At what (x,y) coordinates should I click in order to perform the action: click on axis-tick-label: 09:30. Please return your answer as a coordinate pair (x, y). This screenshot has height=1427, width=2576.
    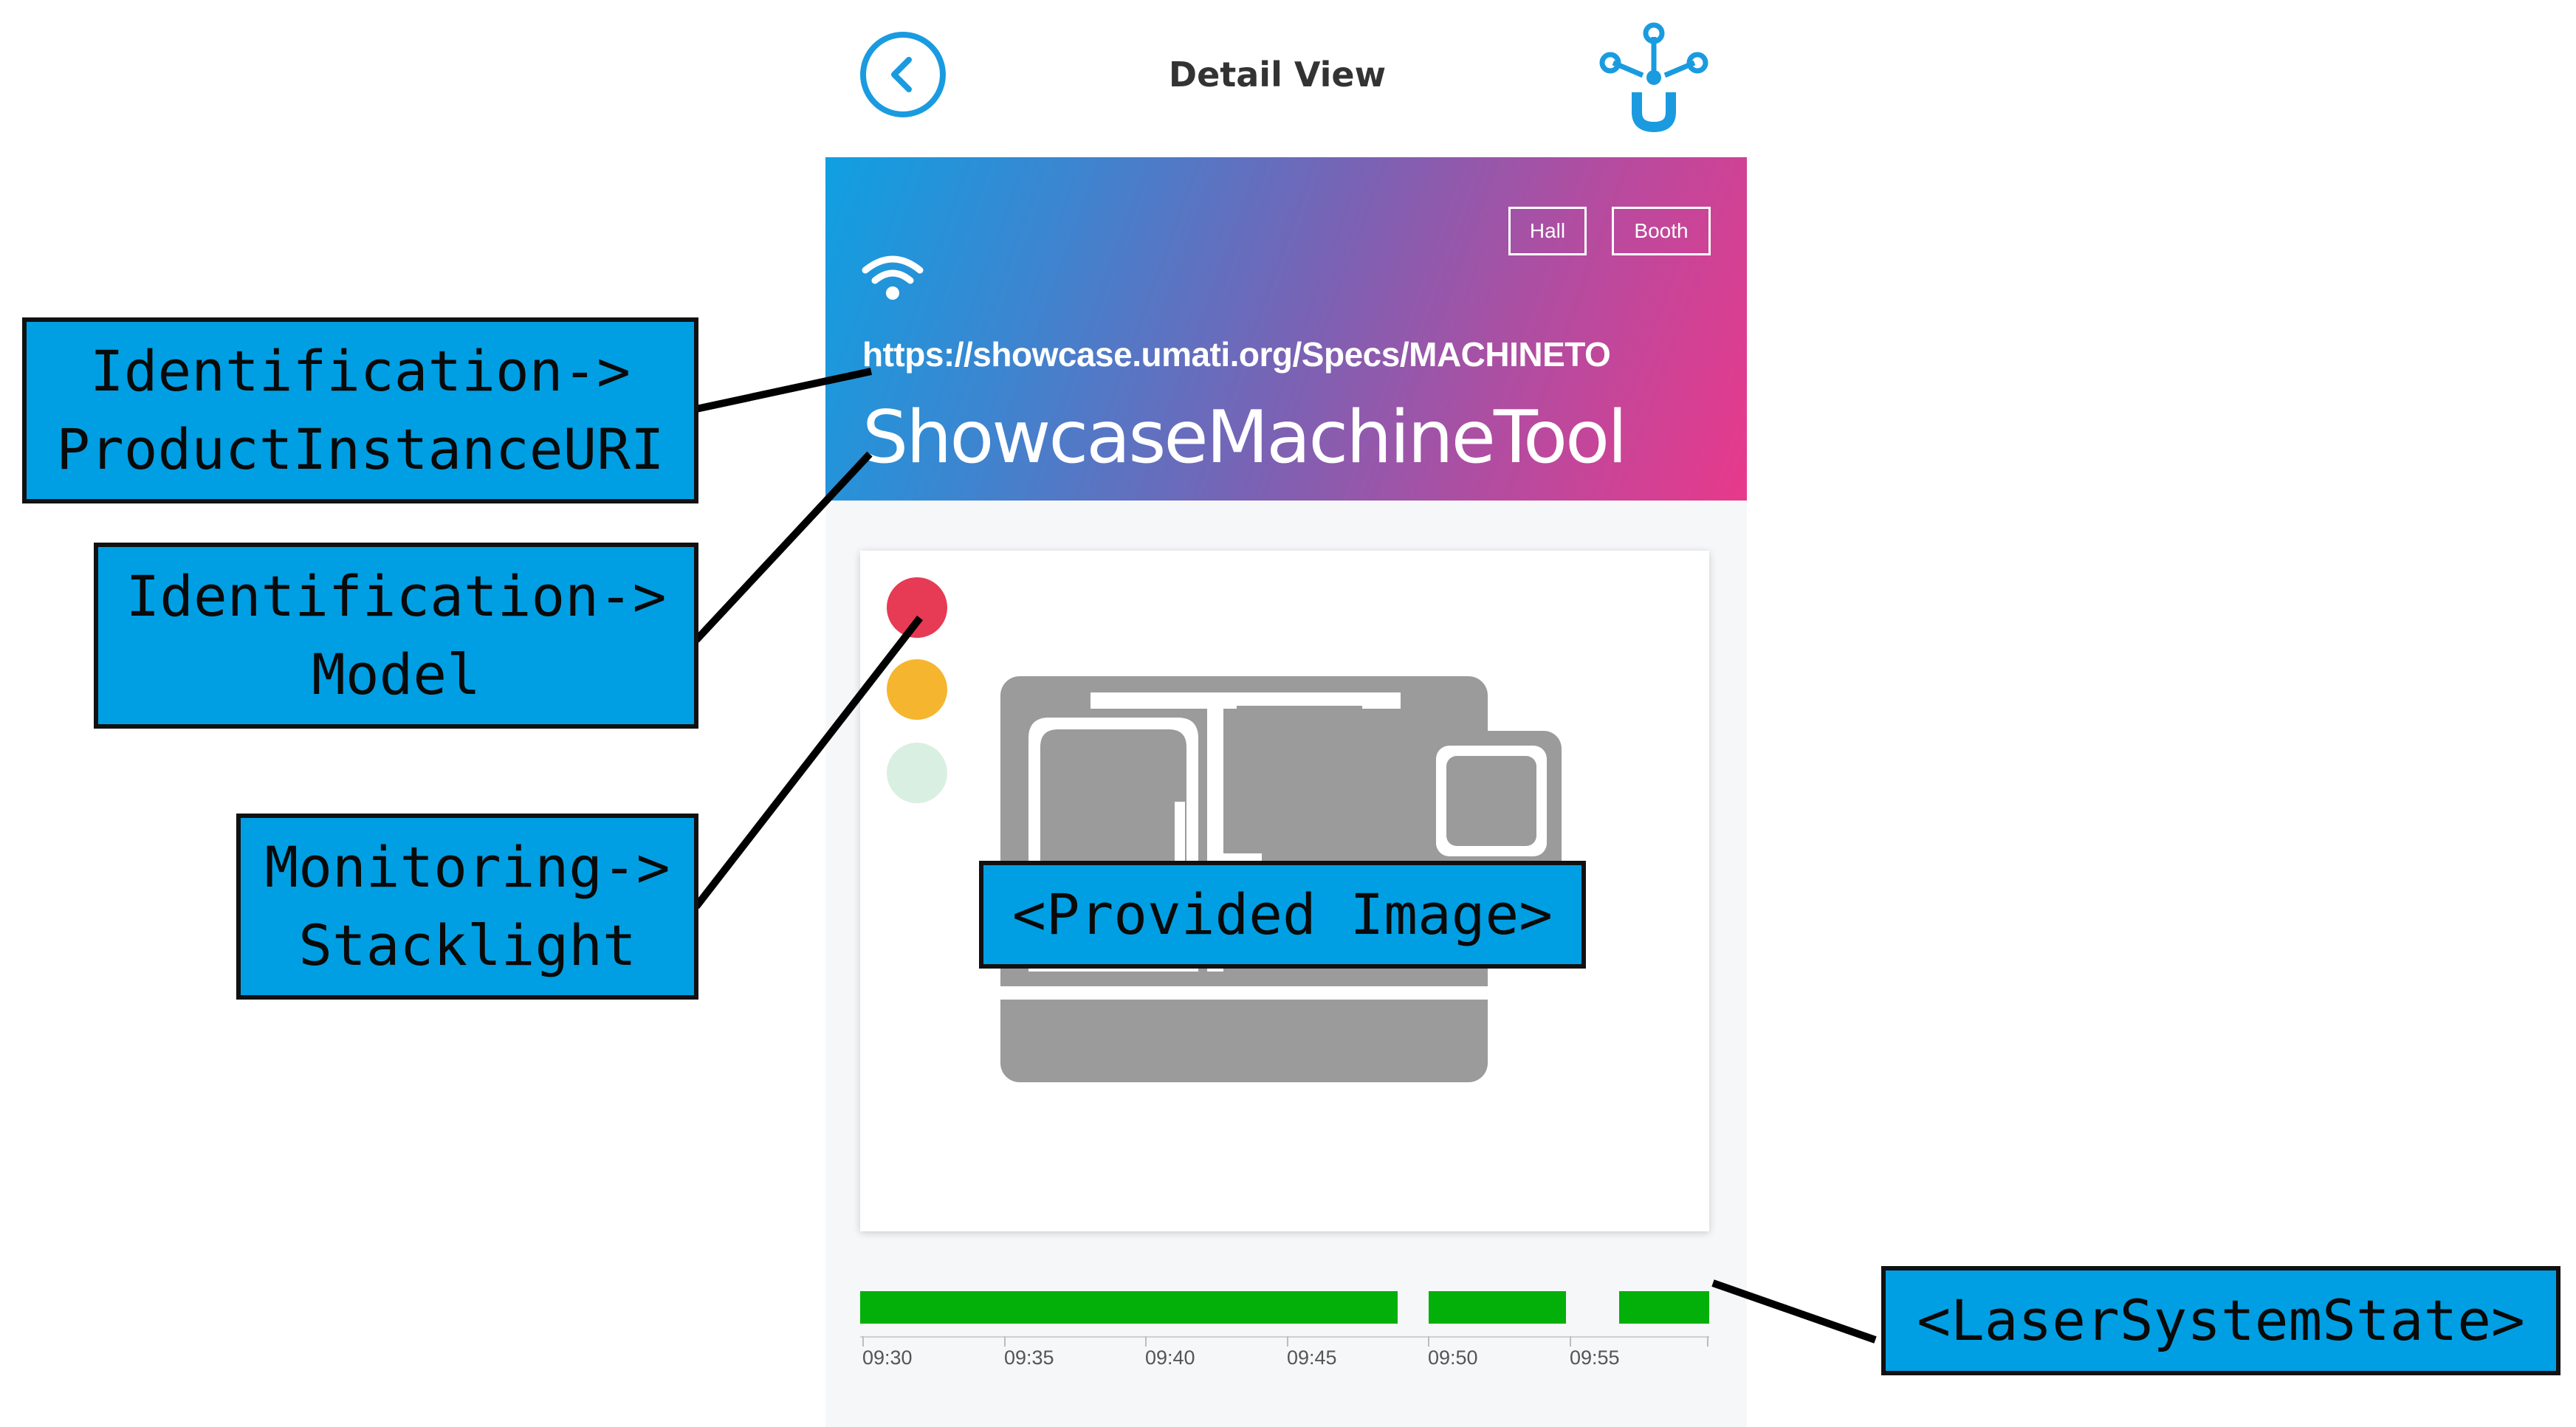
    Looking at the image, I should click on (887, 1358).